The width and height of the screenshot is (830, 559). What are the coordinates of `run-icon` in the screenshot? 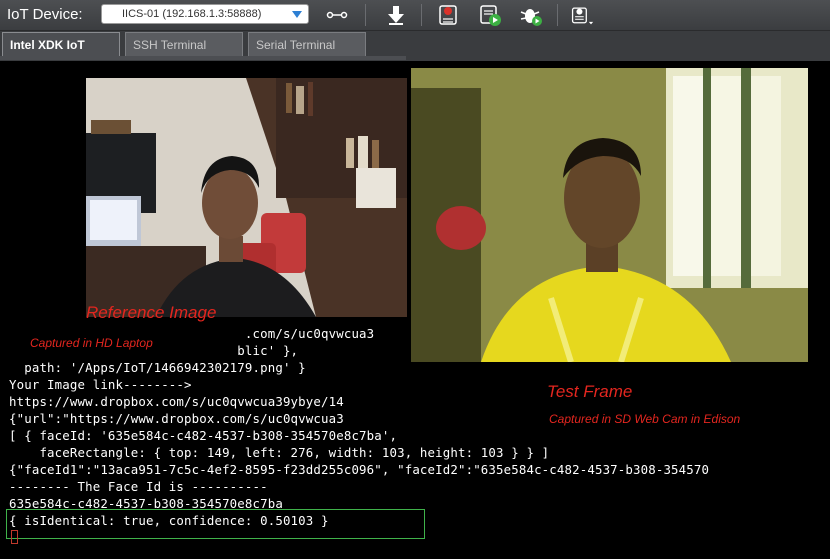 It's located at (490, 15).